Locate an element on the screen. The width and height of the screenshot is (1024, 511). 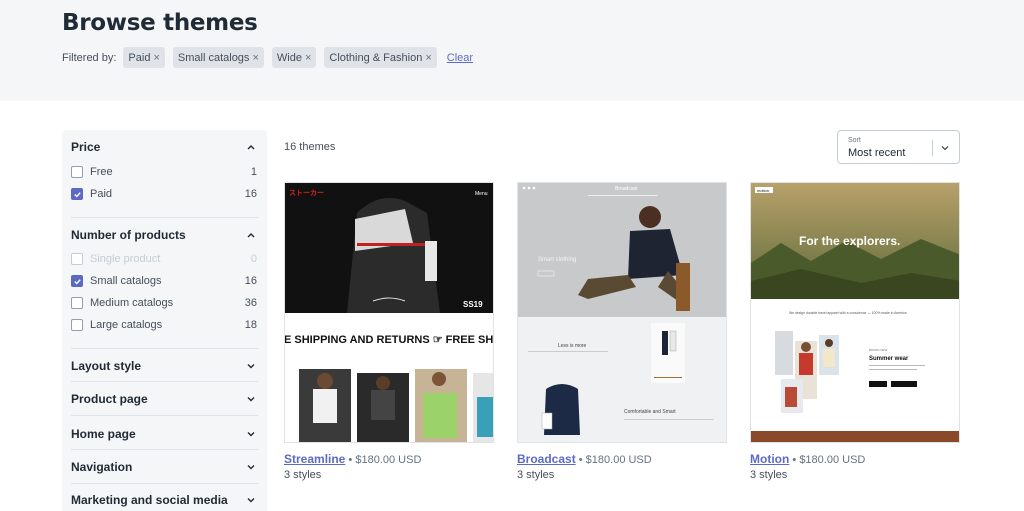
preview-hero-text: For the explorers. is located at coordinates (849, 241).